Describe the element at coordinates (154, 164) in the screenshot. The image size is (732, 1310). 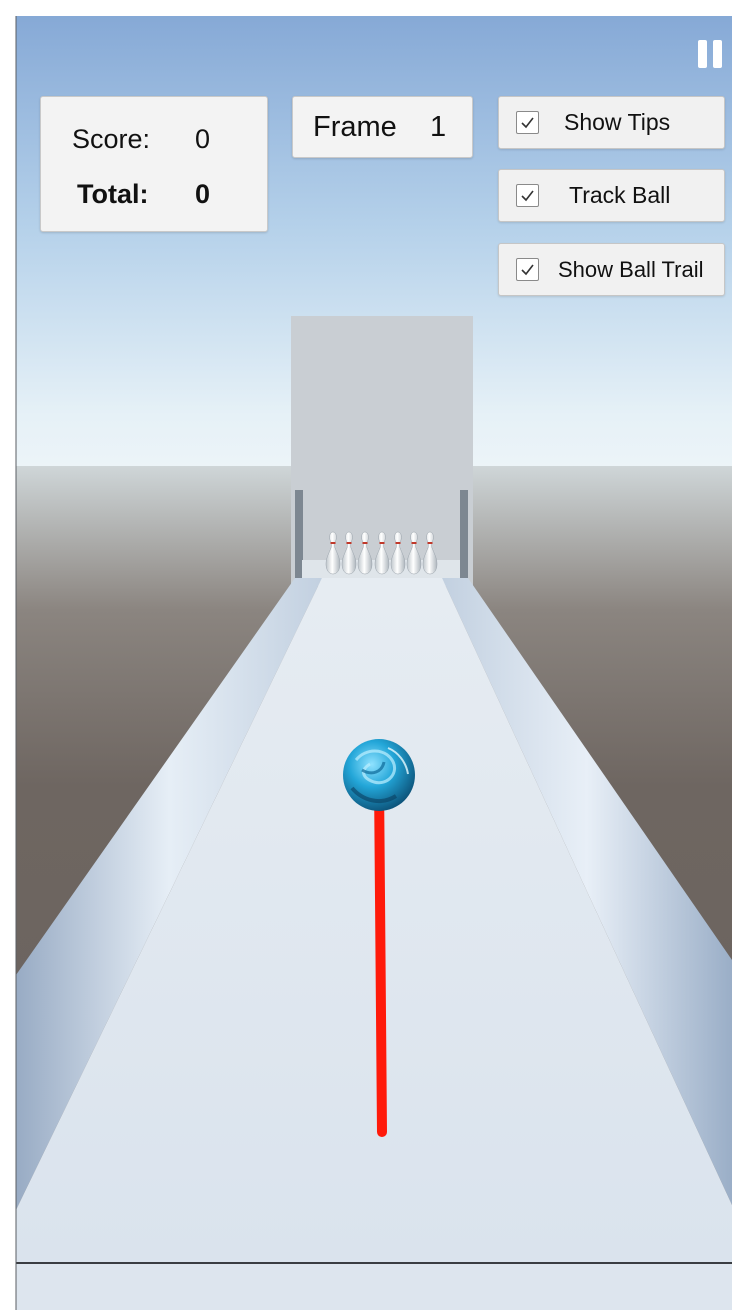
I see `score-panel: Score: 0 Total: 0` at that location.